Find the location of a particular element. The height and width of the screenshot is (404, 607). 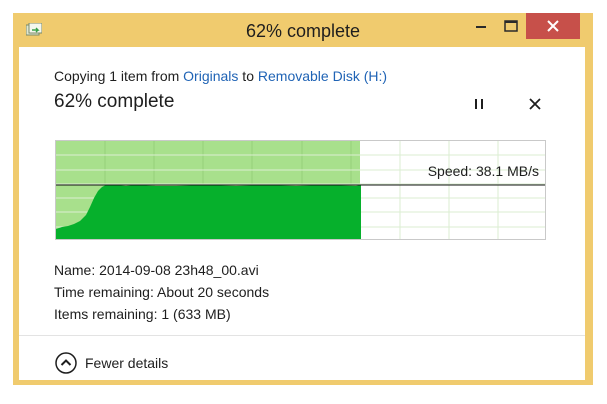

minimize-icon is located at coordinates (481, 27).